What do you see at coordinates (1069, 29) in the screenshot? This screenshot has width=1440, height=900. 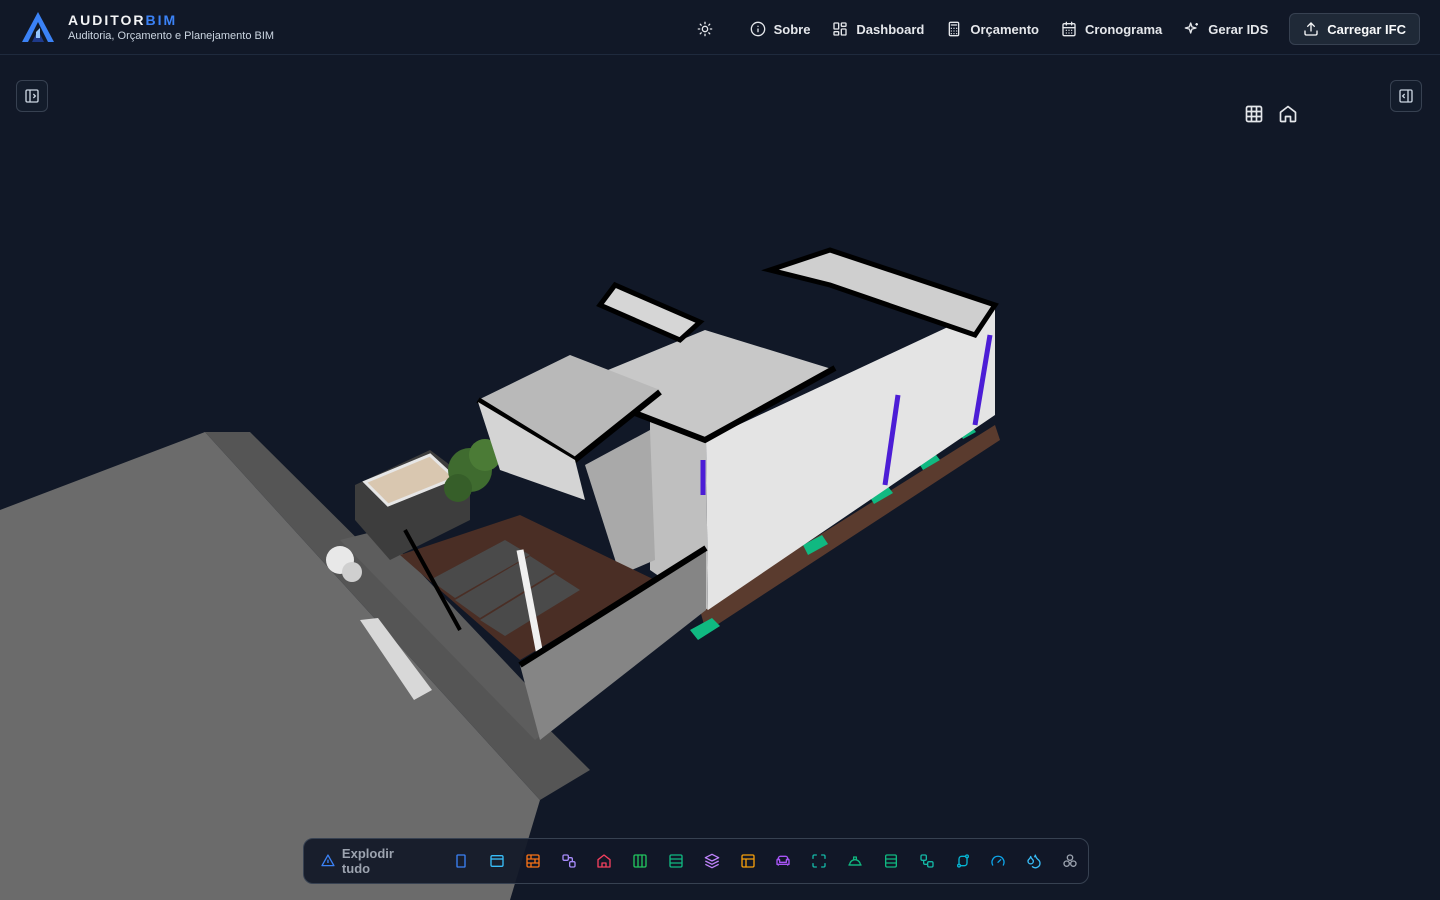 I see `calendar-icon` at bounding box center [1069, 29].